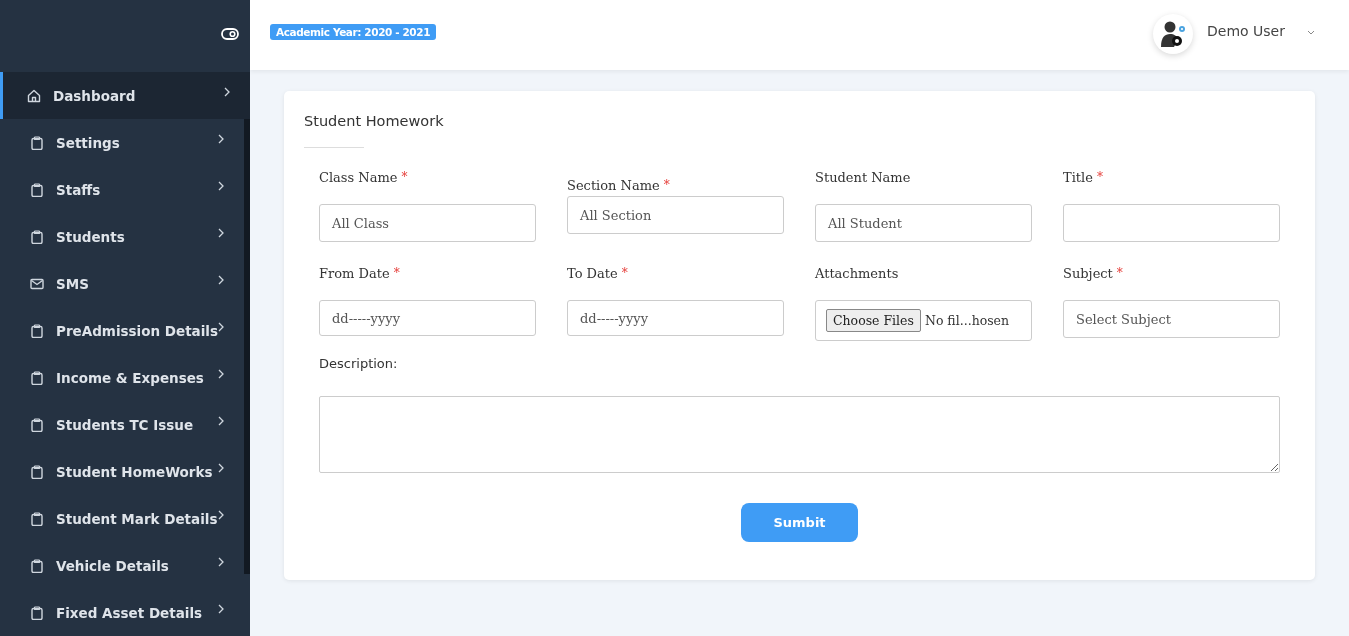  I want to click on sidebar-item: Fixed Asset Details, so click(122, 612).